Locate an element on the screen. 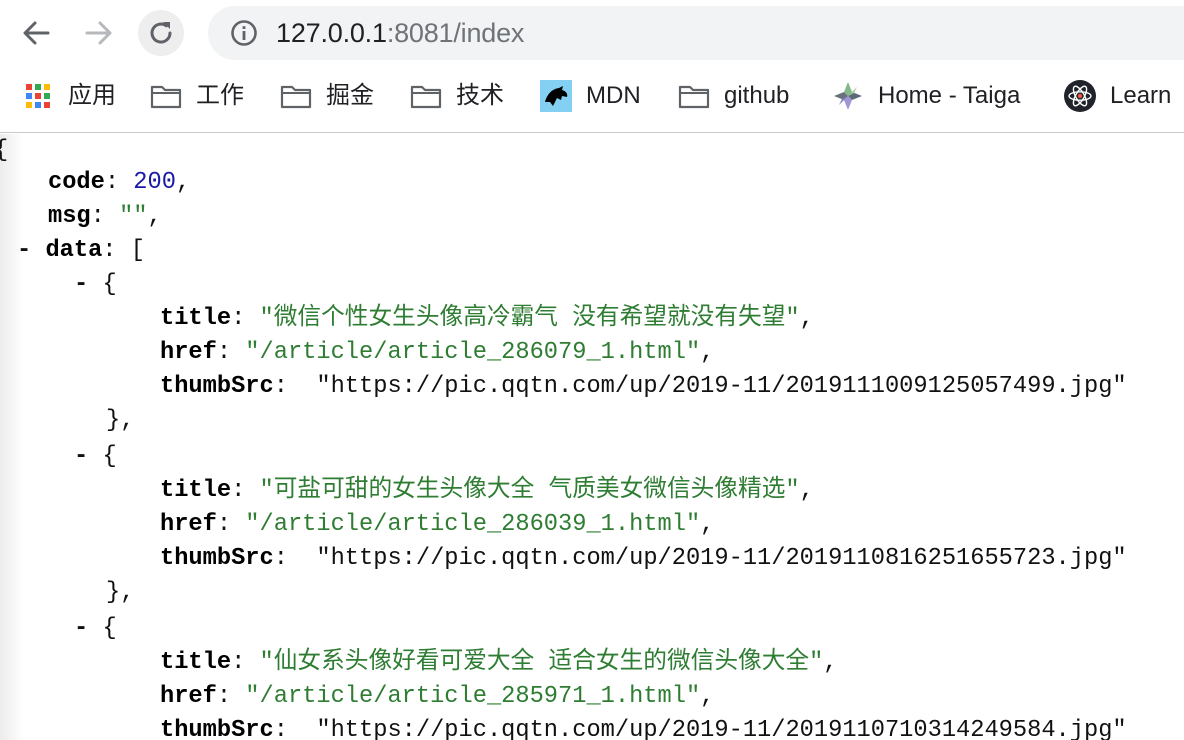  bookmark-mdn: MDN is located at coordinates (590, 96).